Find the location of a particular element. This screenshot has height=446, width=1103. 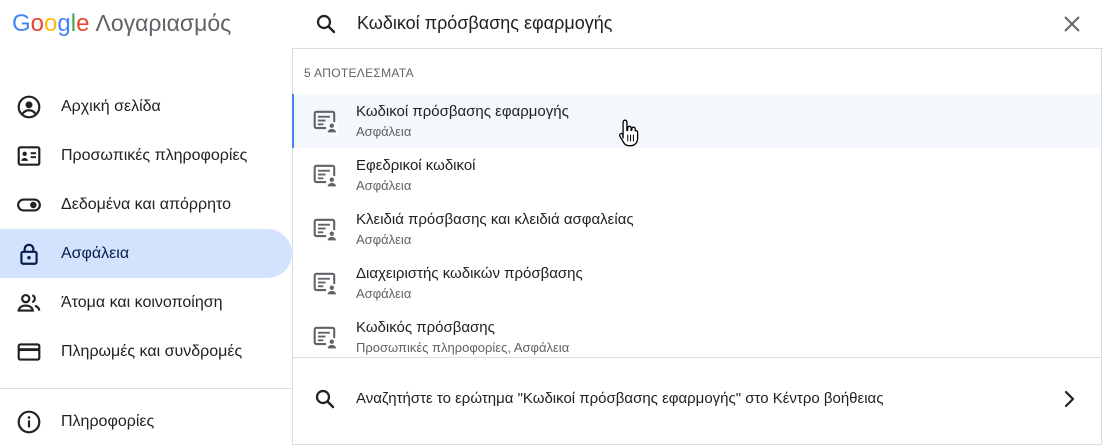

sidebar-info-section: Πληροφορίες is located at coordinates (146, 421).